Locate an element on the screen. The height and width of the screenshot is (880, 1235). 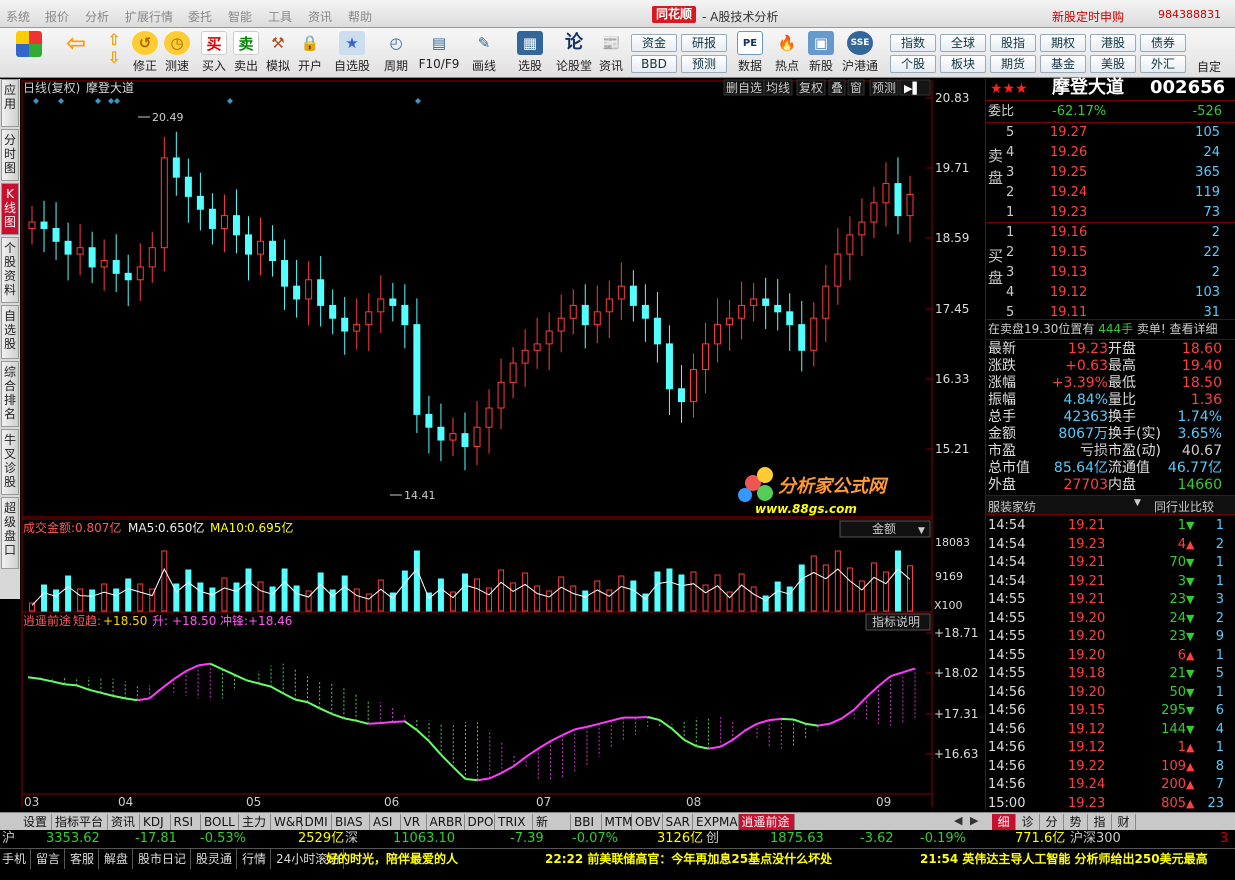
quote-tab-4: 指 is located at coordinates (1100, 822).